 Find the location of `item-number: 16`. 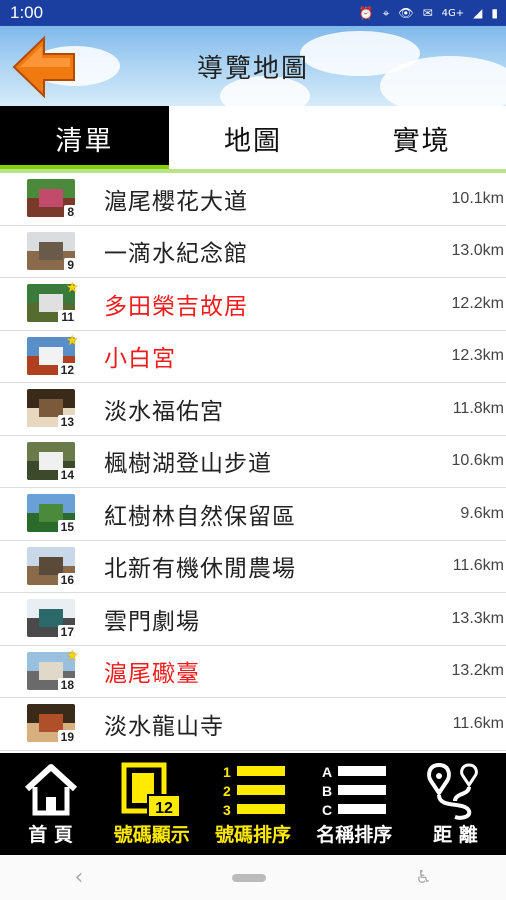

item-number: 16 is located at coordinates (66, 578).